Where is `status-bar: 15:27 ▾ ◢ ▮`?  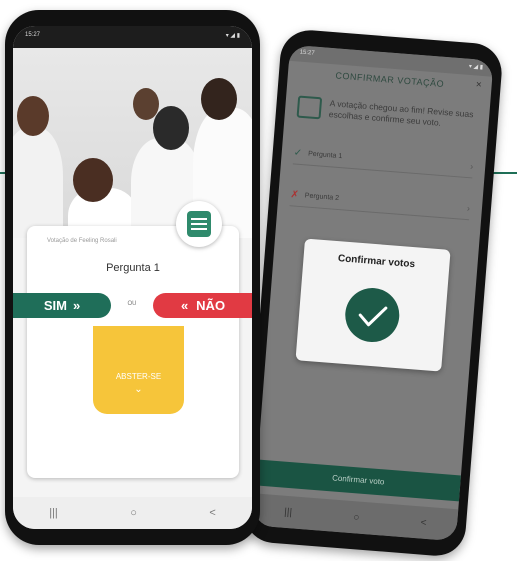 status-bar: 15:27 ▾ ◢ ▮ is located at coordinates (132, 37).